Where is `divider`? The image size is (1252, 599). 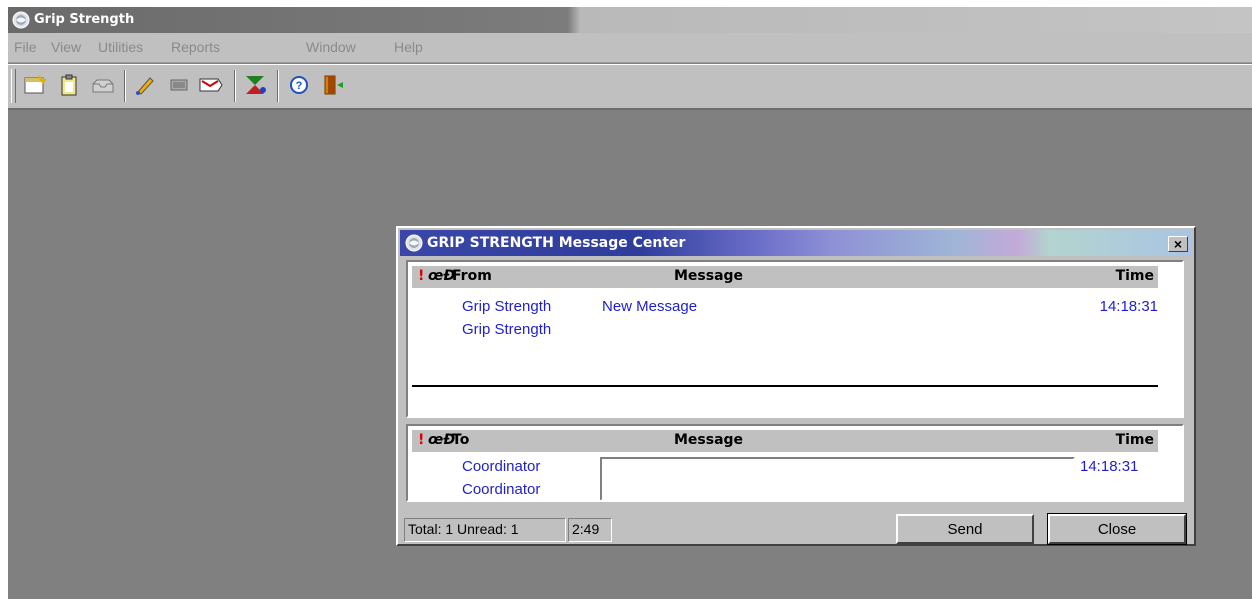 divider is located at coordinates (785, 386).